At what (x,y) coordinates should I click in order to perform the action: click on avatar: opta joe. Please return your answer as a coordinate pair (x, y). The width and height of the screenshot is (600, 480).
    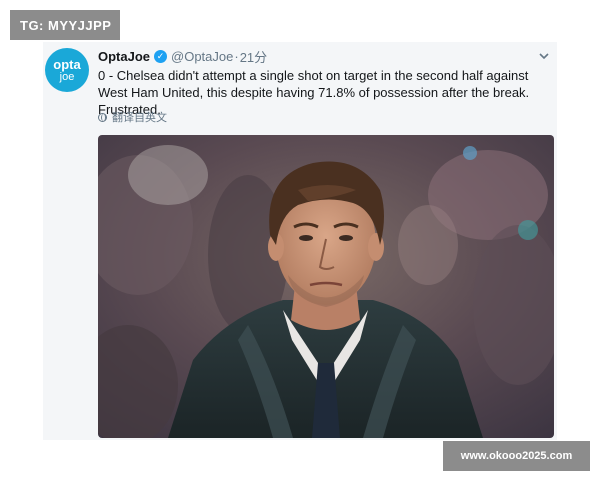
    Looking at the image, I should click on (67, 70).